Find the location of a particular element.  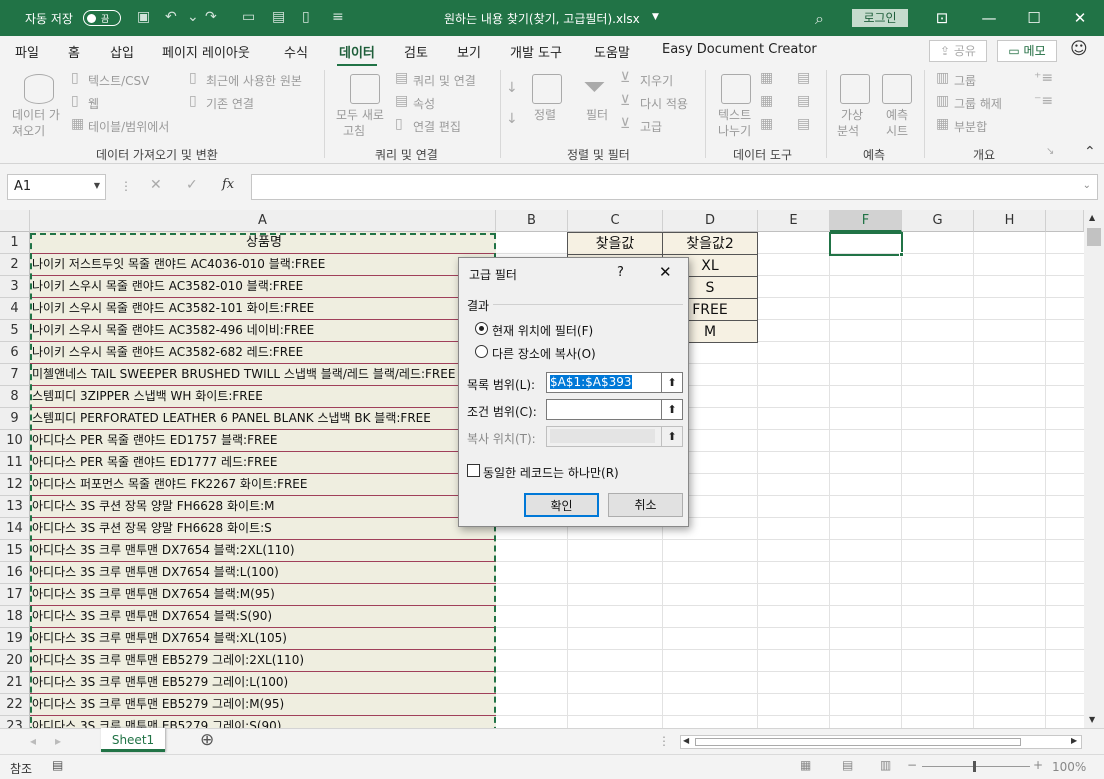

save-icon: ▣ is located at coordinates (143, 17).